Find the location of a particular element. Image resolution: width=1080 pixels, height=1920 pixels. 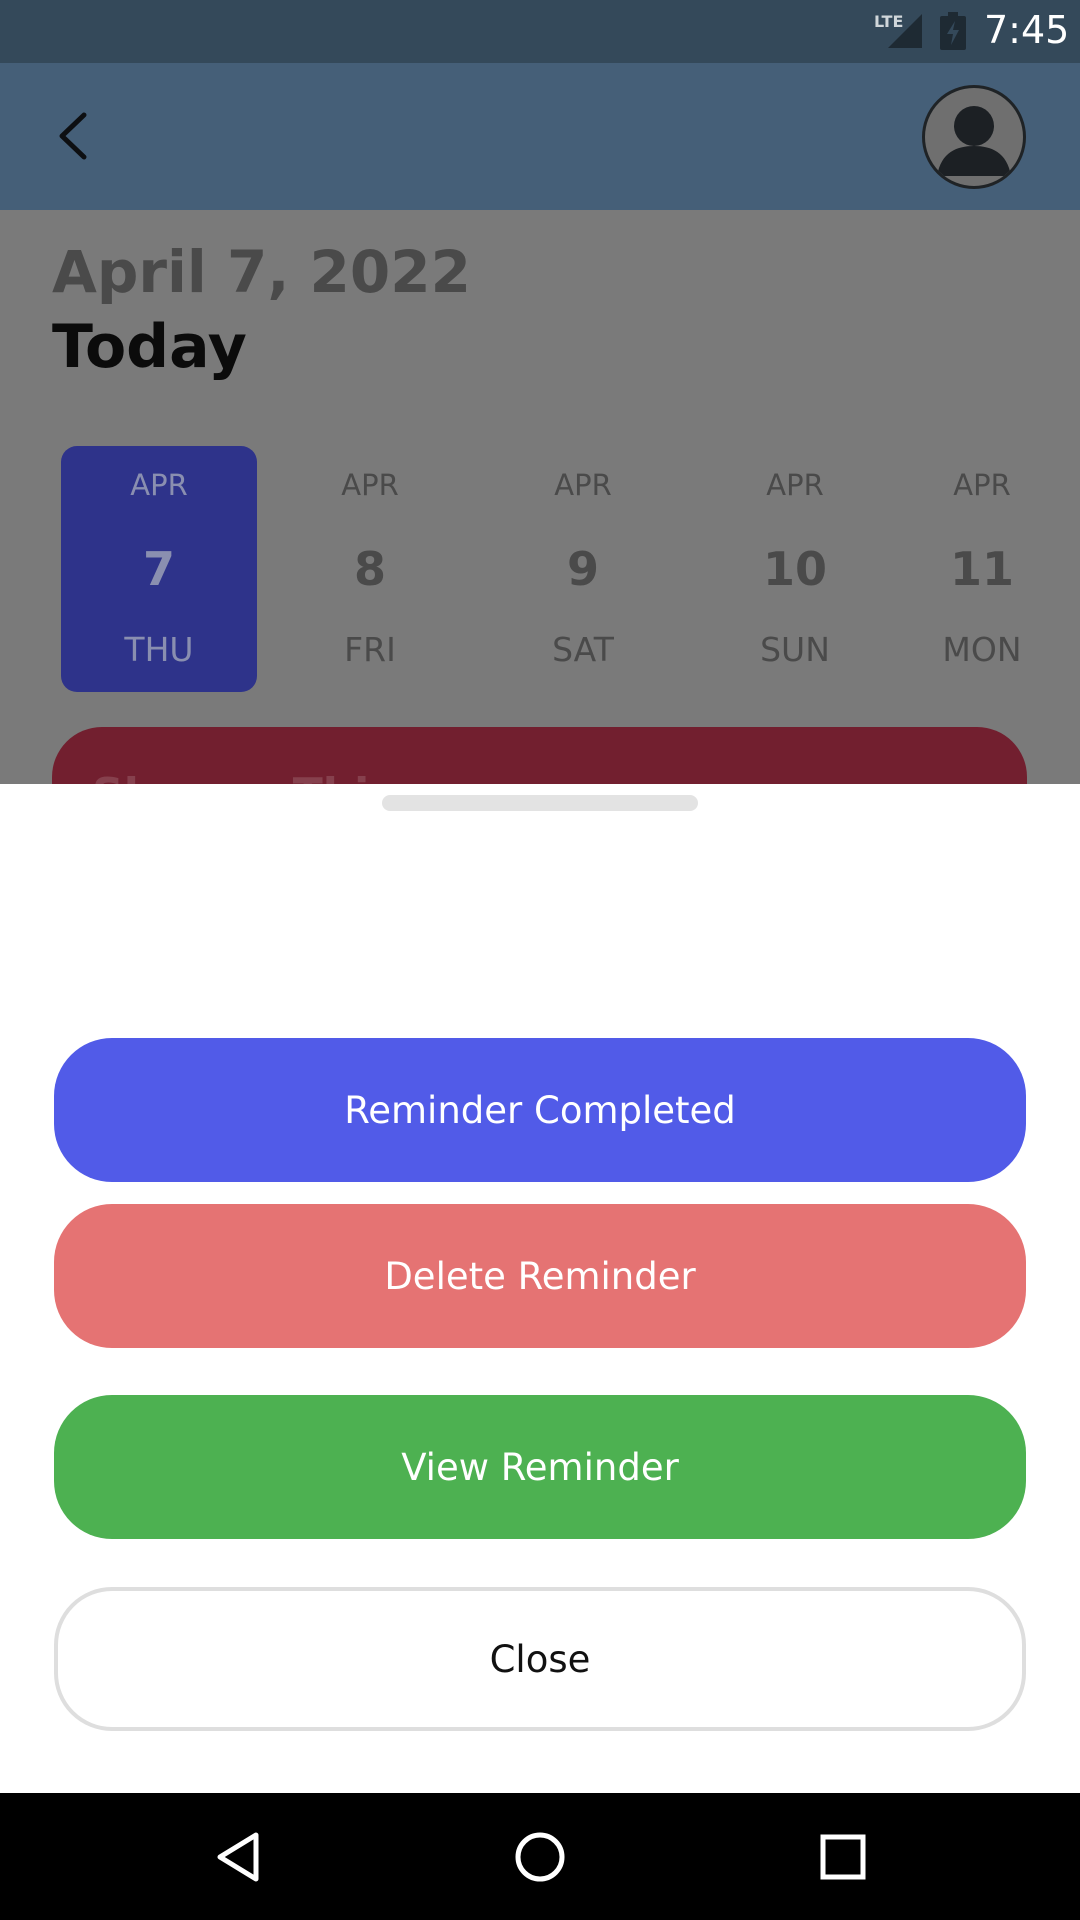

day-number: 8 is located at coordinates (369, 569).